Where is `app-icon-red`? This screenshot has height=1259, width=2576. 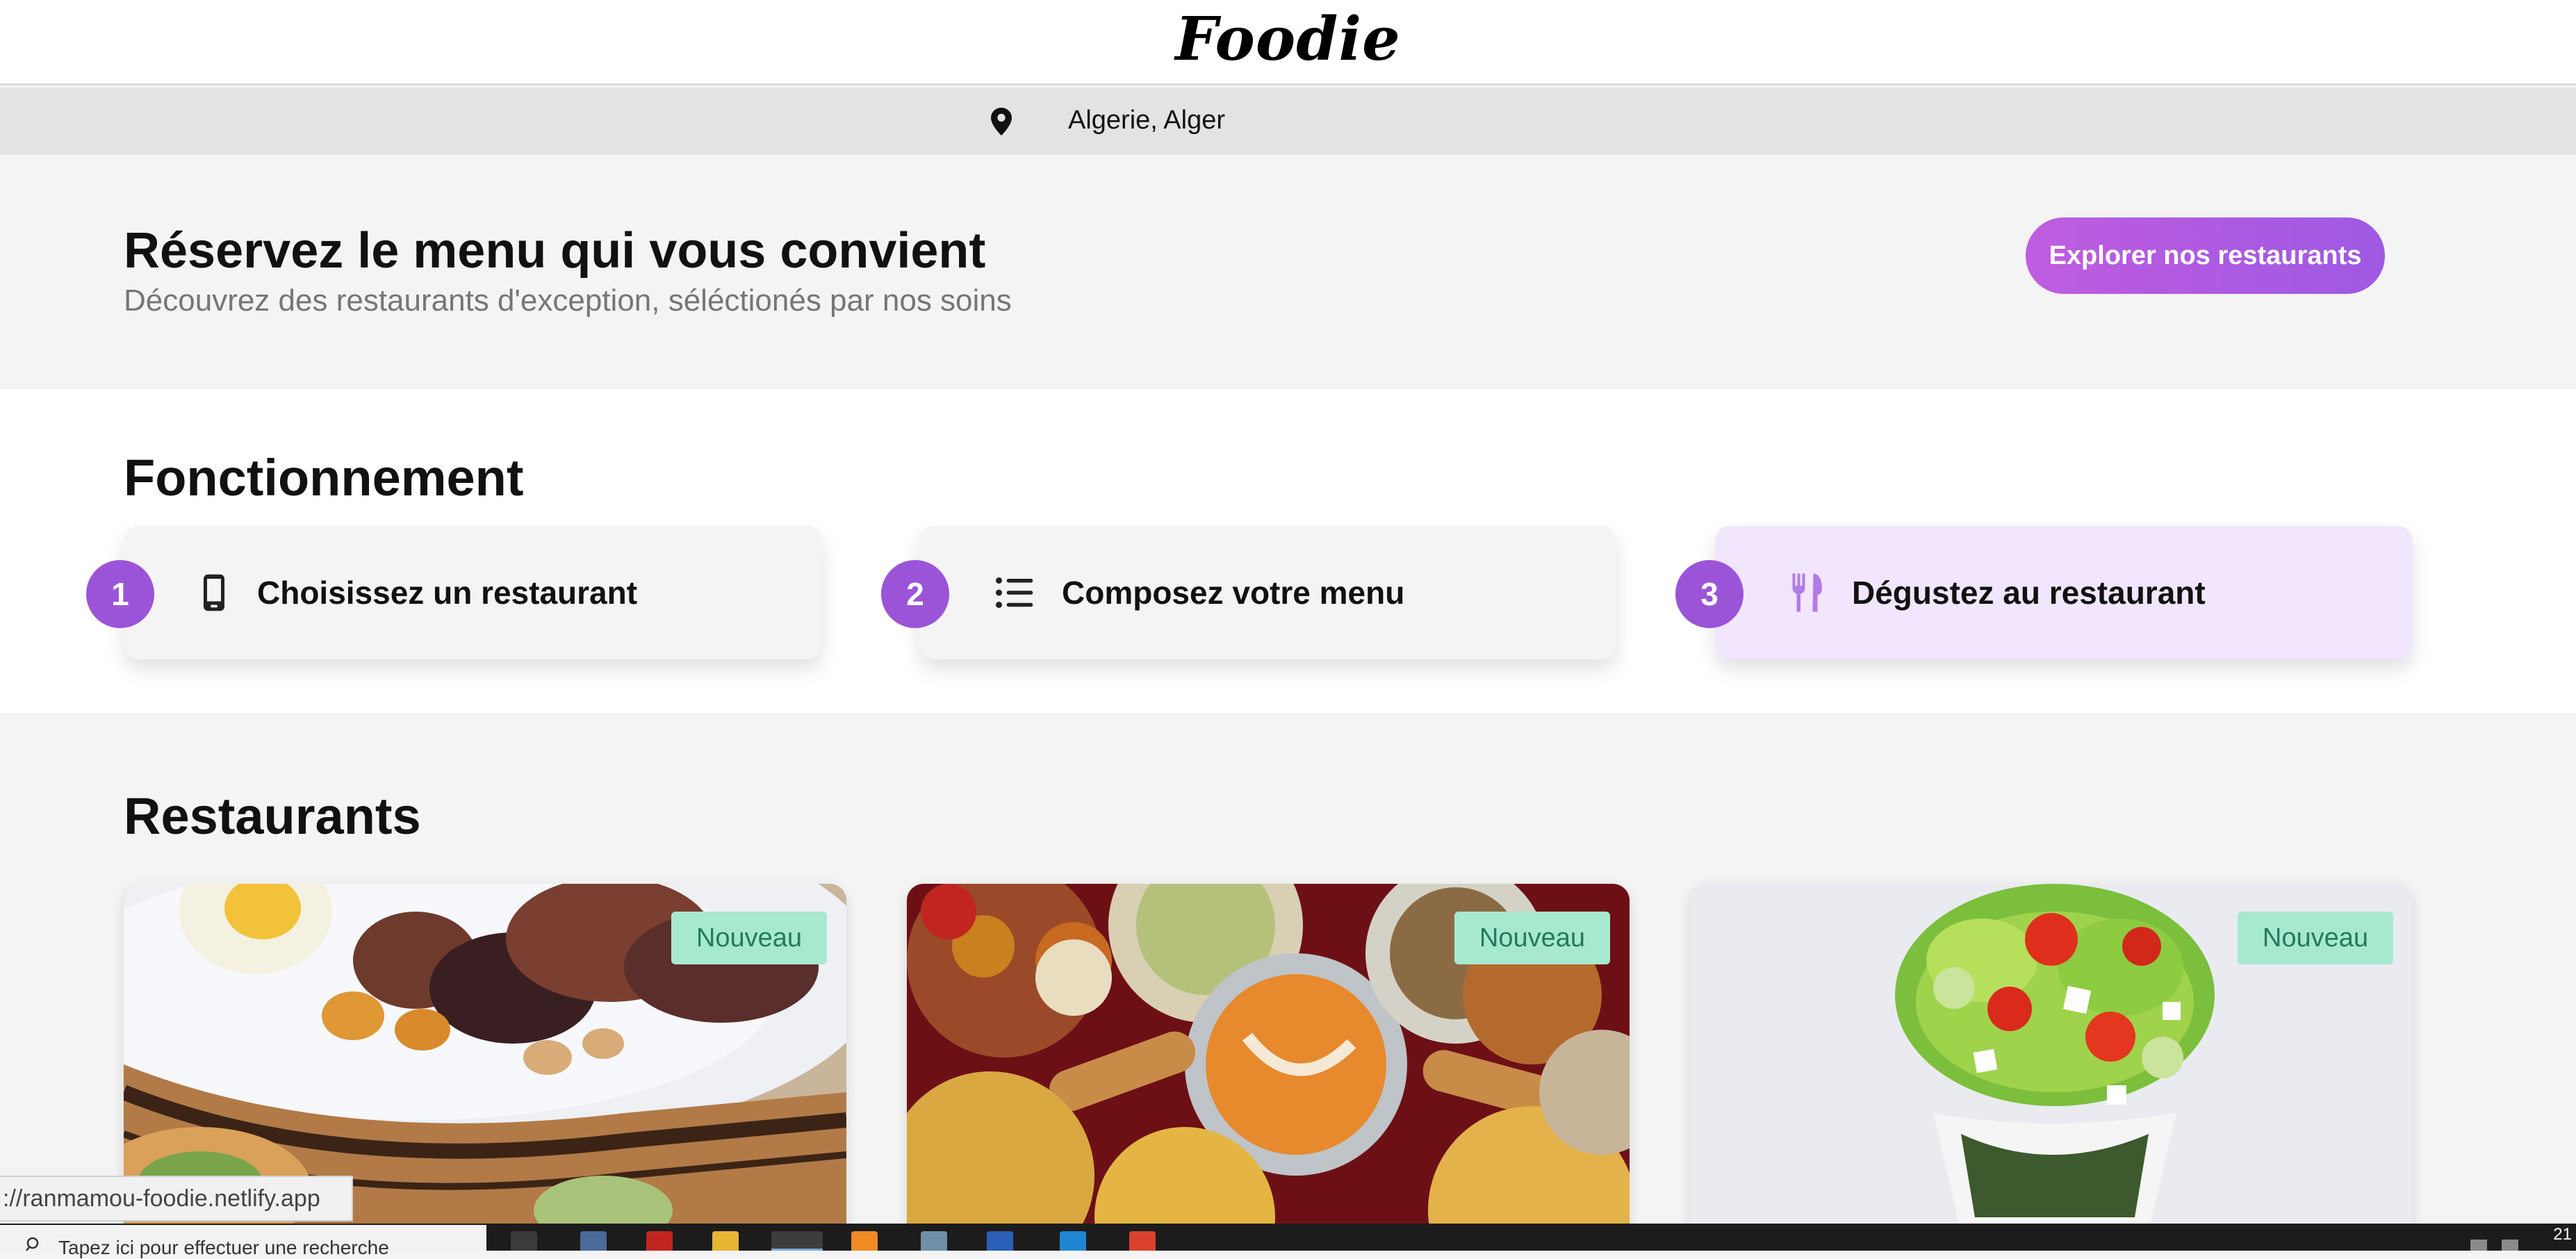 app-icon-red is located at coordinates (659, 1241).